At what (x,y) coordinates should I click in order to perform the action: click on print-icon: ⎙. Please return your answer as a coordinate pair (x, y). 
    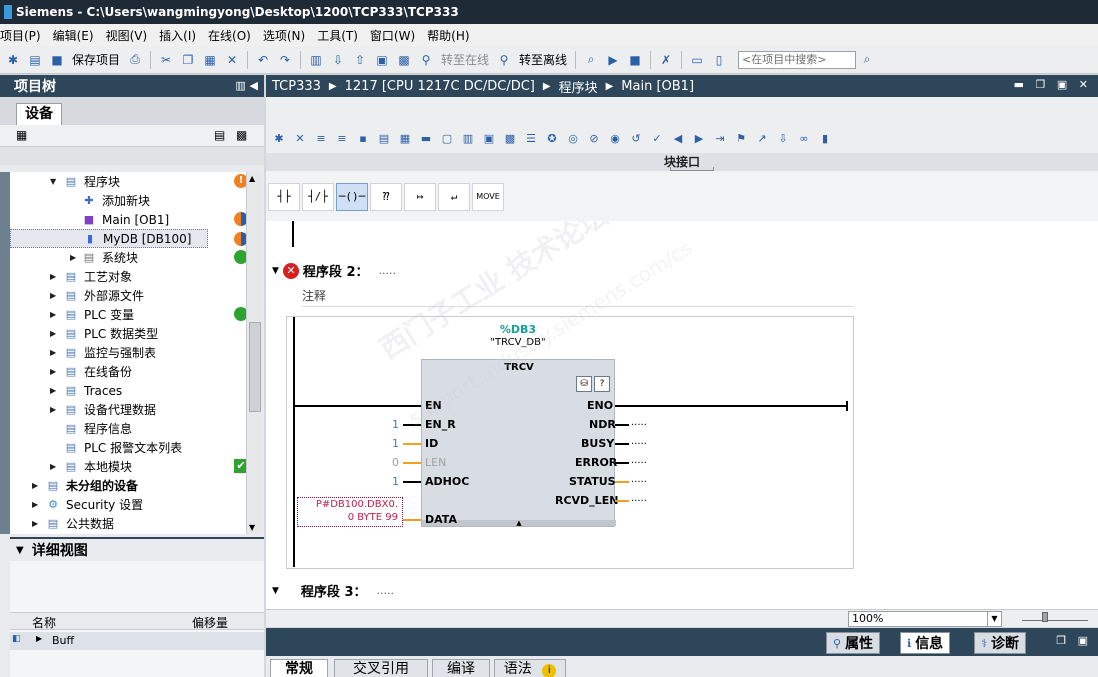
    Looking at the image, I should click on (135, 60).